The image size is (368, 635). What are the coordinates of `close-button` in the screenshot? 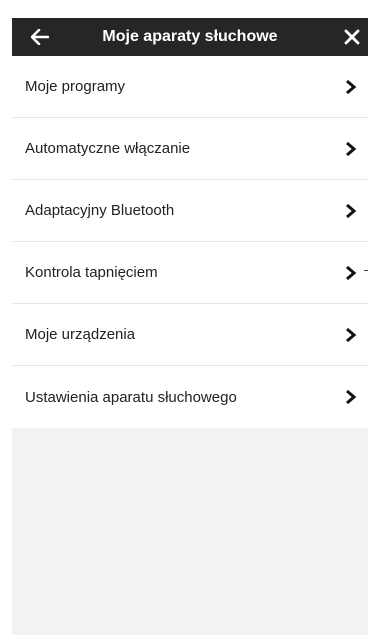 It's located at (352, 37).